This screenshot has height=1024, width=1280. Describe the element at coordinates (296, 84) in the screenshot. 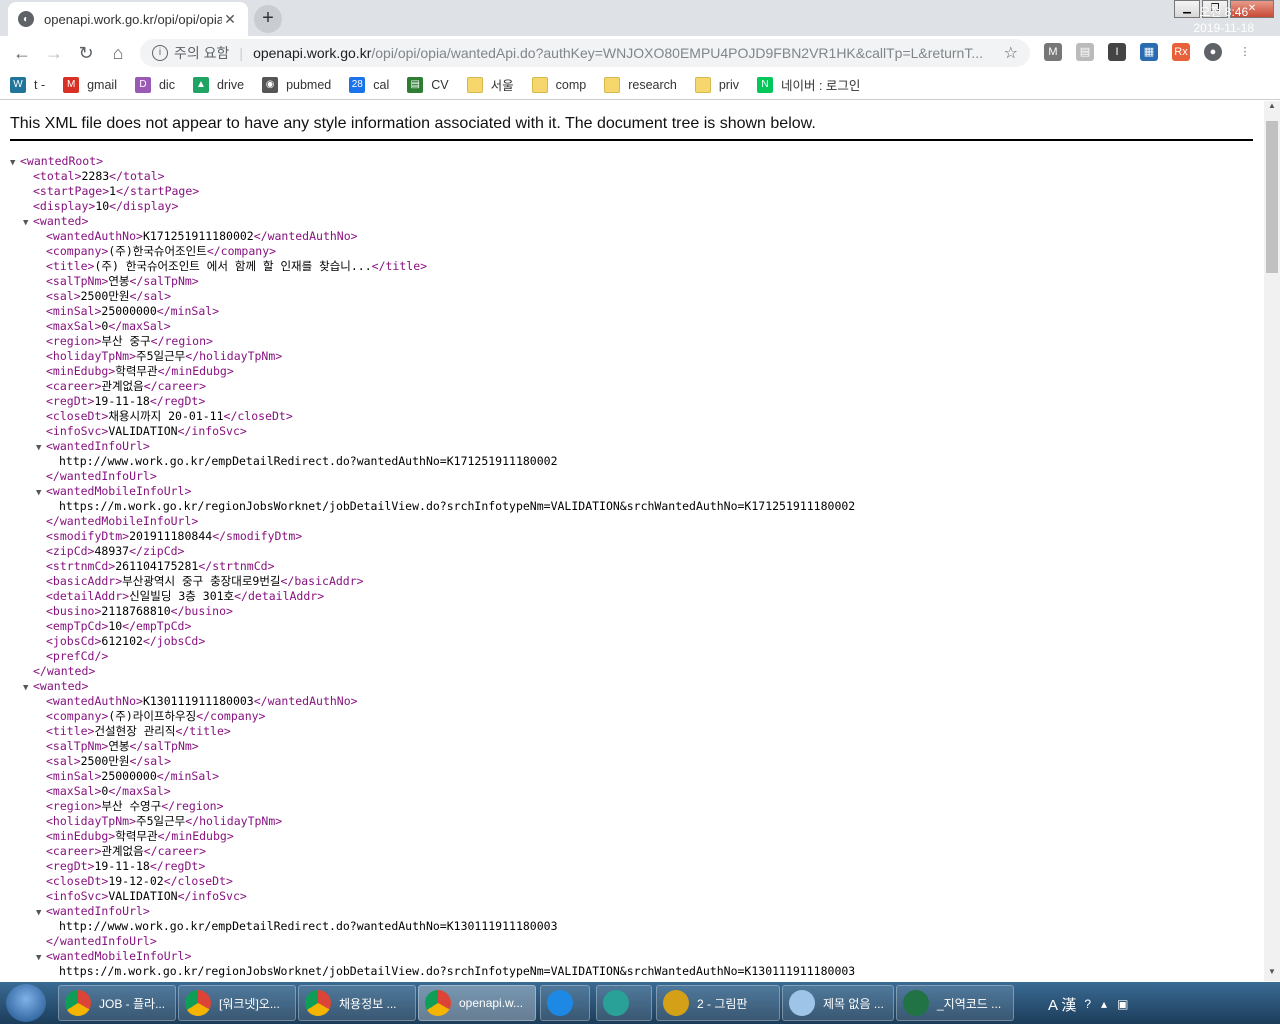

I see `bookmark-4: ◉ pubmed` at that location.